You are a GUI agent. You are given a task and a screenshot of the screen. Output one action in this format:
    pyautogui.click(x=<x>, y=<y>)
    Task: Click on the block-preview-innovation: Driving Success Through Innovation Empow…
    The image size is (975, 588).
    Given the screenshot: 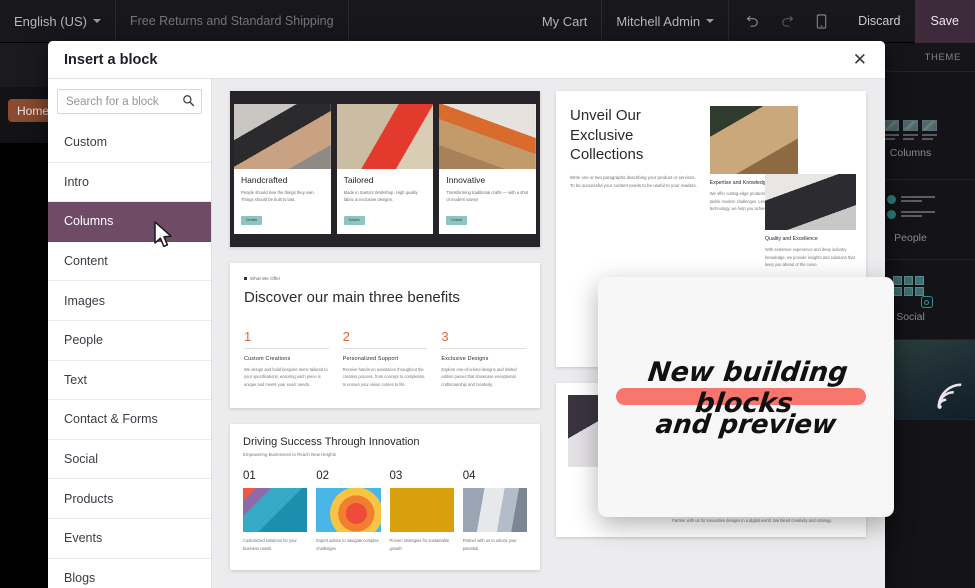 What is the action you would take?
    pyautogui.click(x=385, y=497)
    